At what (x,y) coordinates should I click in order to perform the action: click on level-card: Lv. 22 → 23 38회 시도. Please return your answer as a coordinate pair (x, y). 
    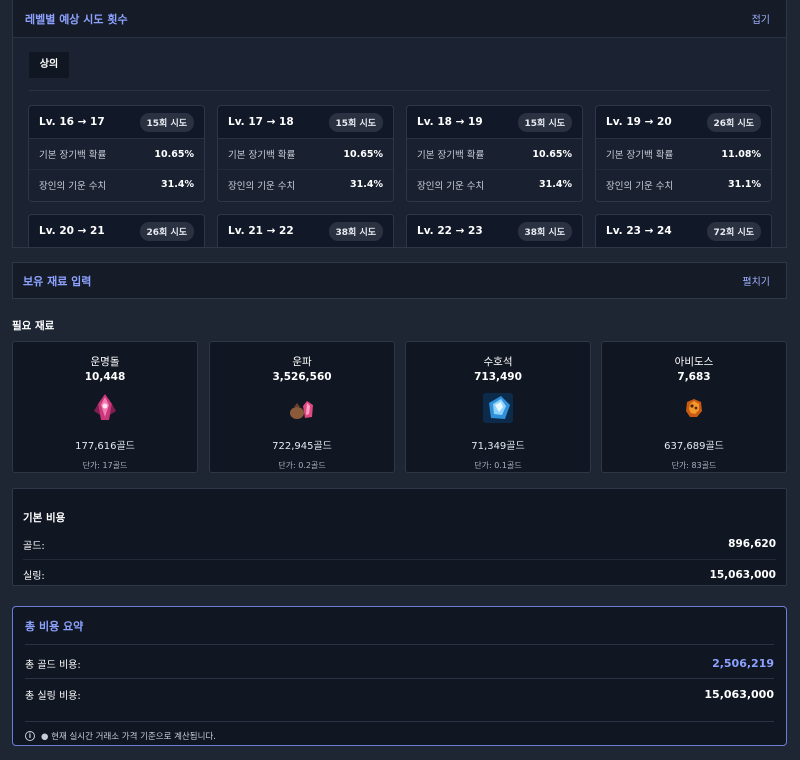
    Looking at the image, I should click on (494, 230).